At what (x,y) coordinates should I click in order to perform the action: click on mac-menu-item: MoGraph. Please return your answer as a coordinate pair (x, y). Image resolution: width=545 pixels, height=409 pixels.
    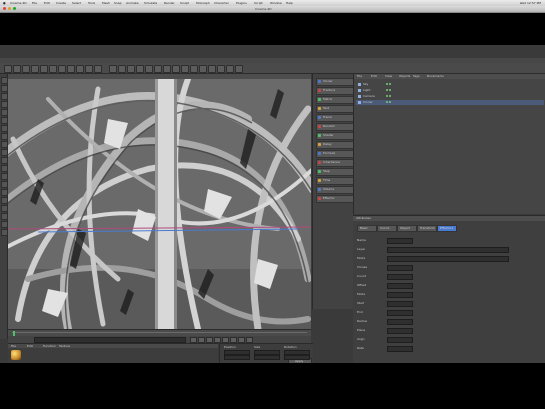
    Looking at the image, I should click on (203, 3).